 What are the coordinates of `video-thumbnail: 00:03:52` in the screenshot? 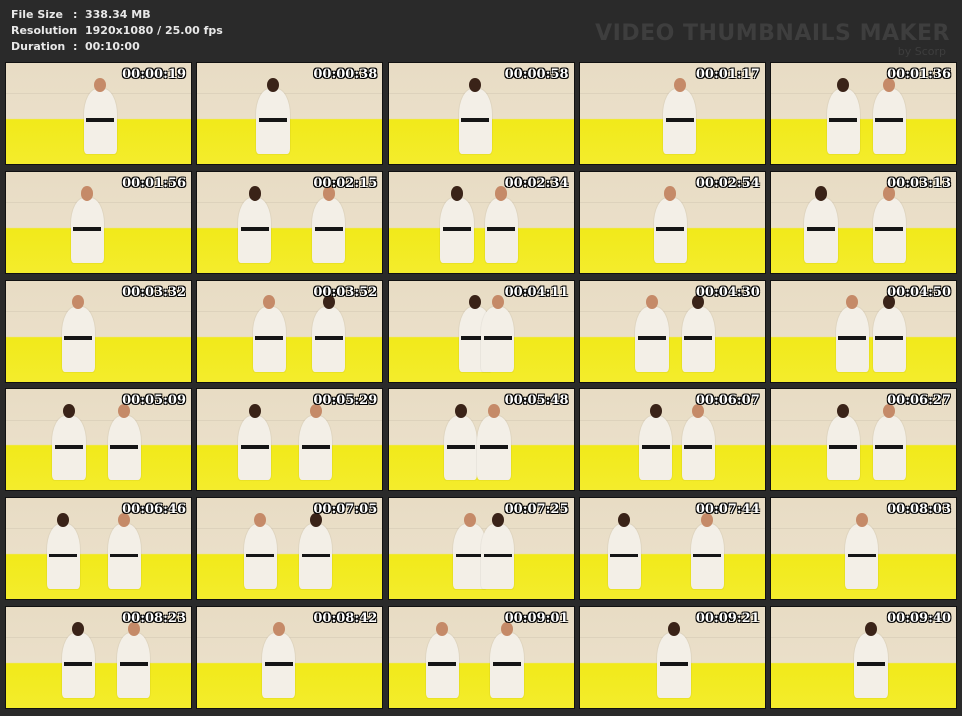 It's located at (290, 331).